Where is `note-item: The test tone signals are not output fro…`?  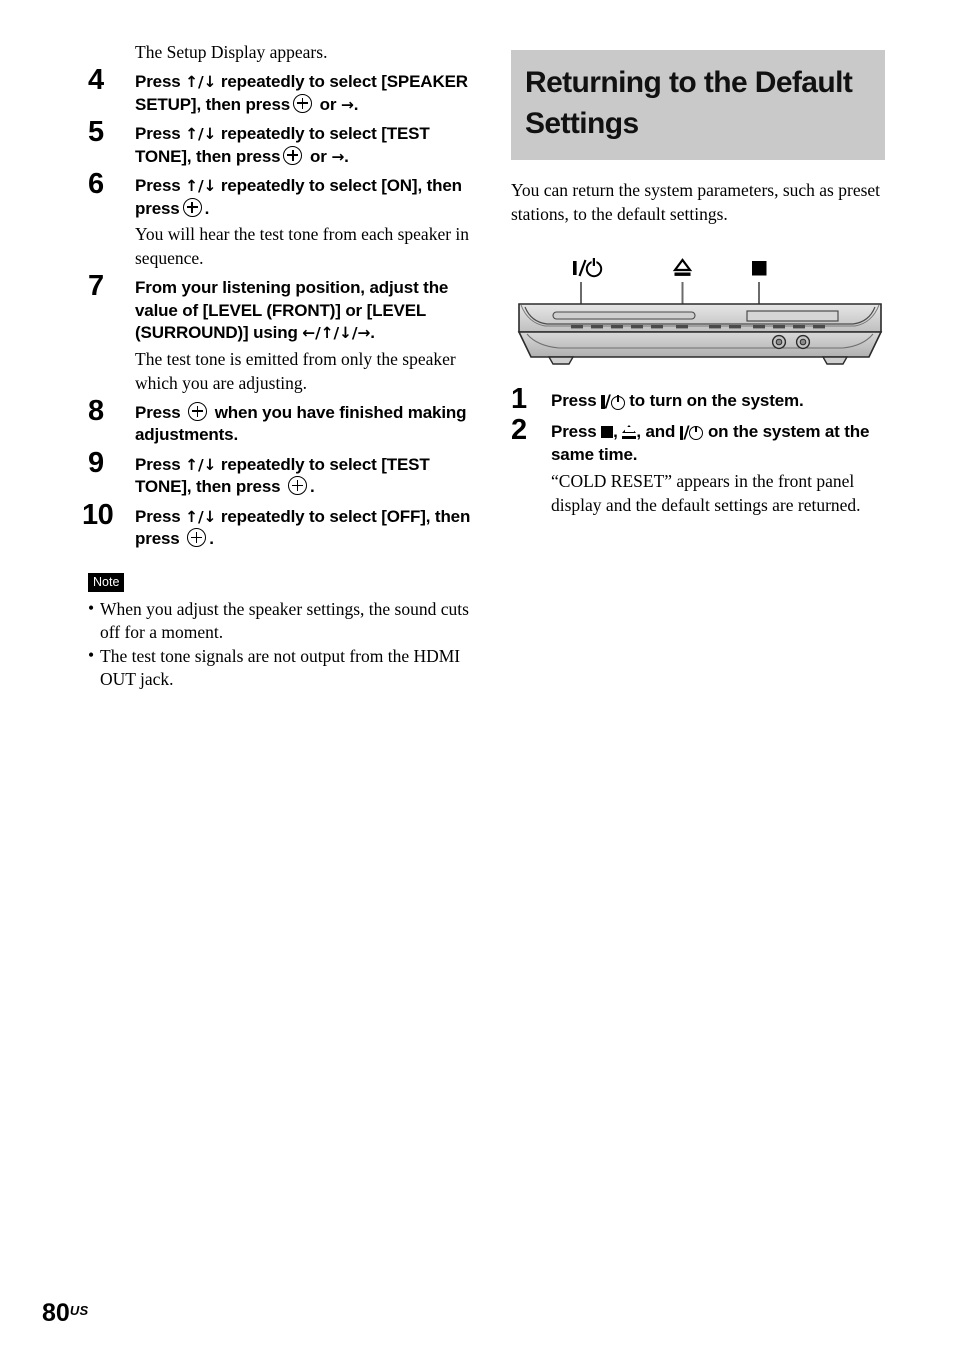
note-item: The test tone signals are not output fro… is located at coordinates (284, 667).